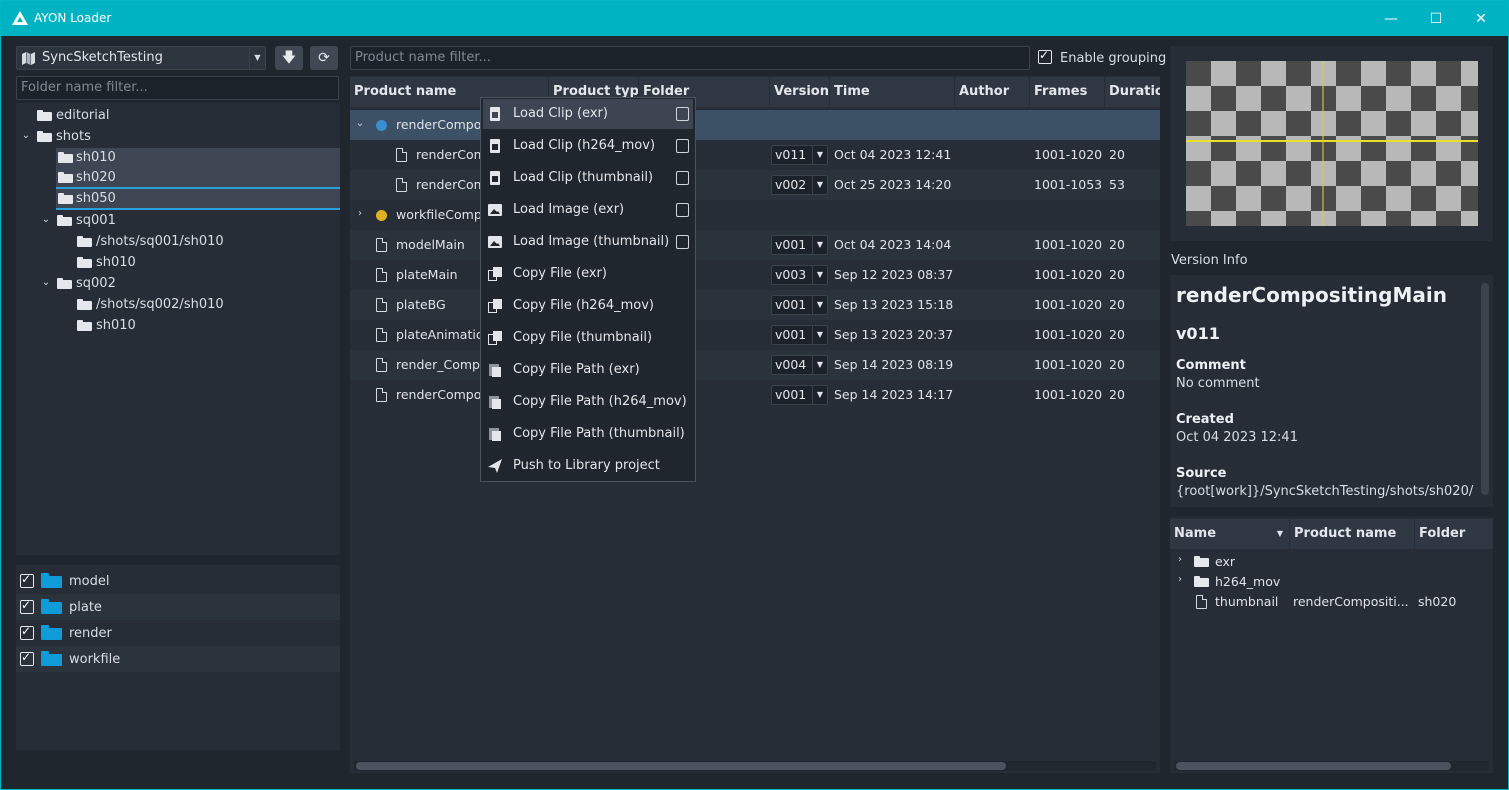  I want to click on version-selector: v004 ▼, so click(799, 365).